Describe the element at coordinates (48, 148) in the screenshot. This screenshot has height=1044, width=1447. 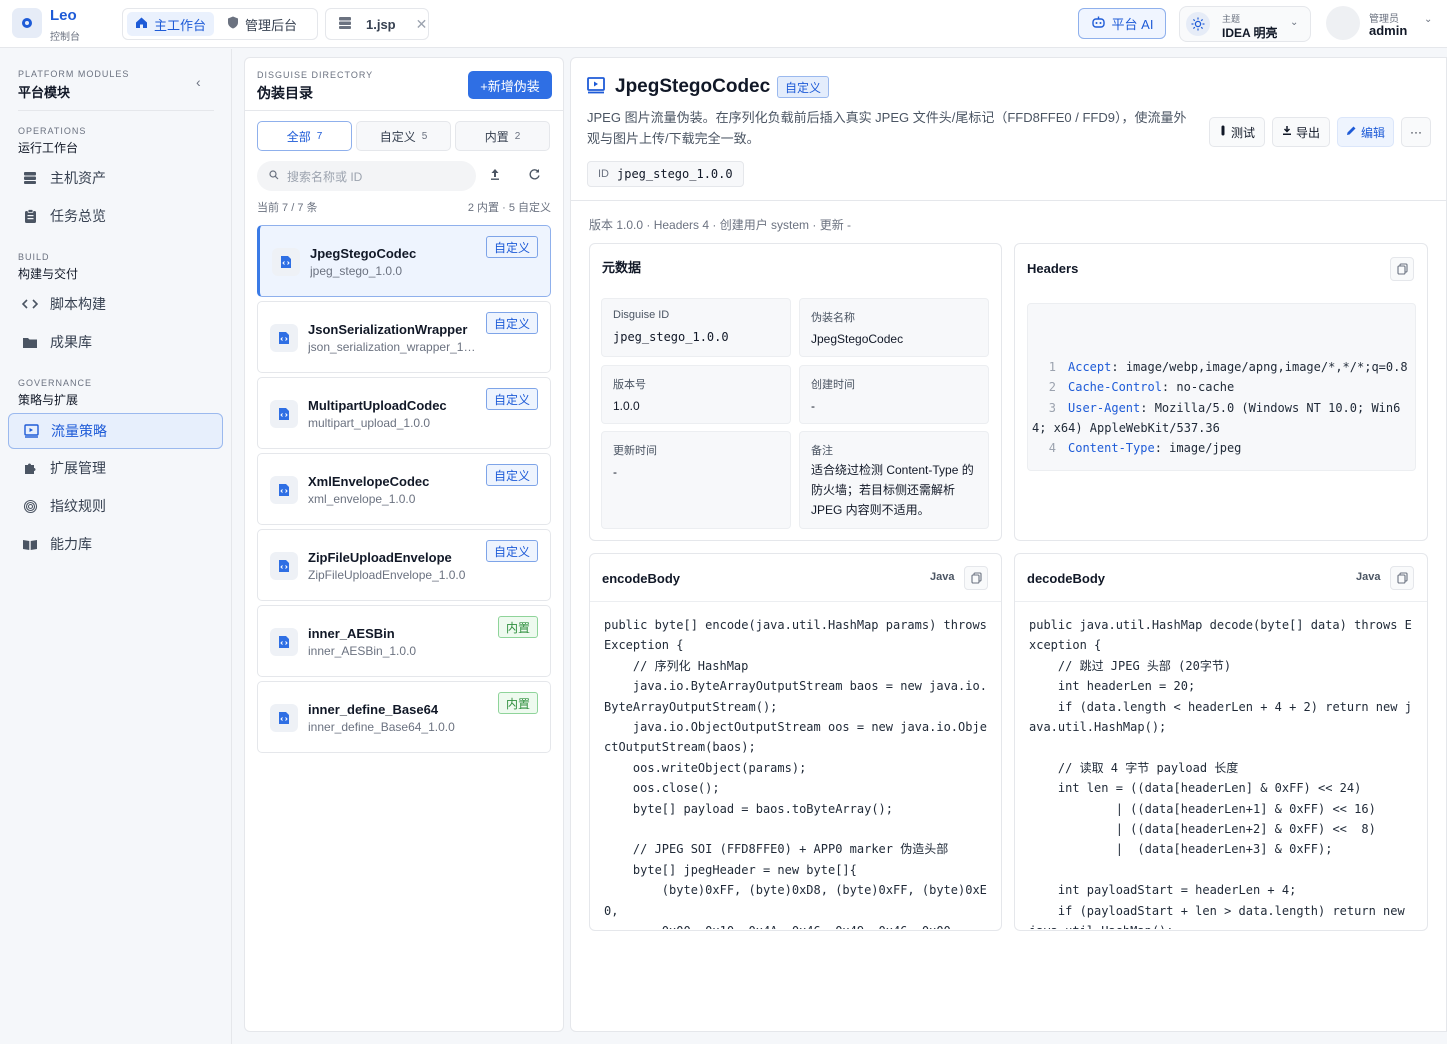
I see `section-operations-cn: 运行工作台` at that location.